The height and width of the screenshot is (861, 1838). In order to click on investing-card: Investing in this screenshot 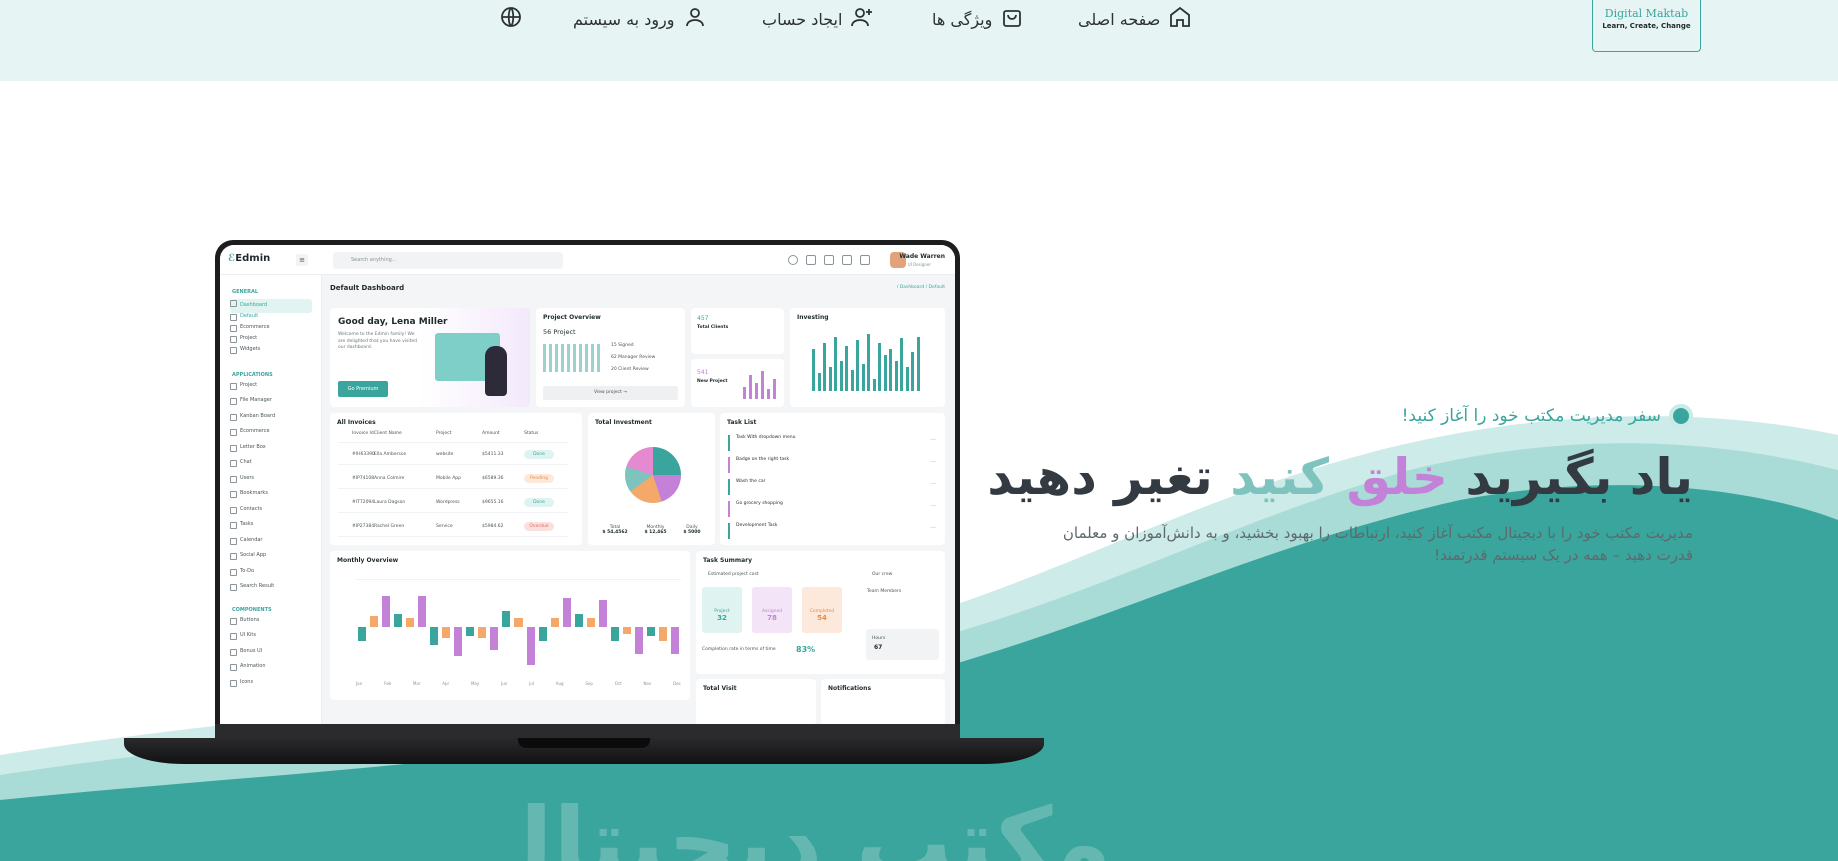, I will do `click(867, 357)`.